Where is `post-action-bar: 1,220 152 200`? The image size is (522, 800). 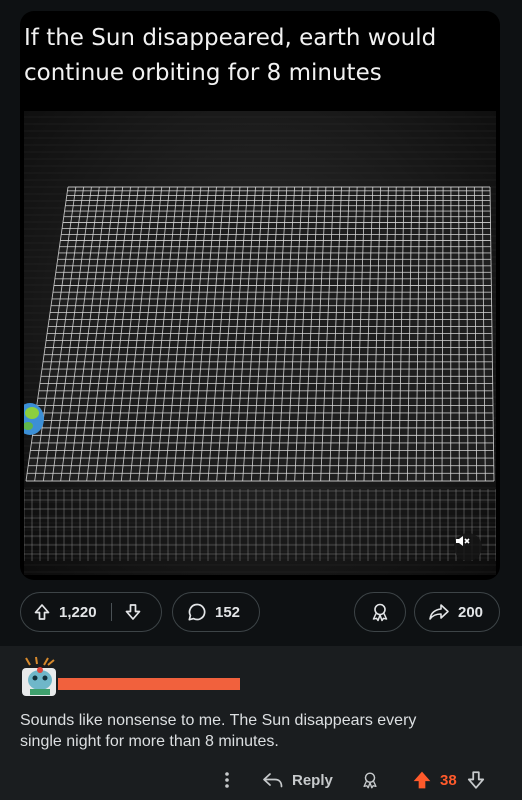 post-action-bar: 1,220 152 200 is located at coordinates (260, 613).